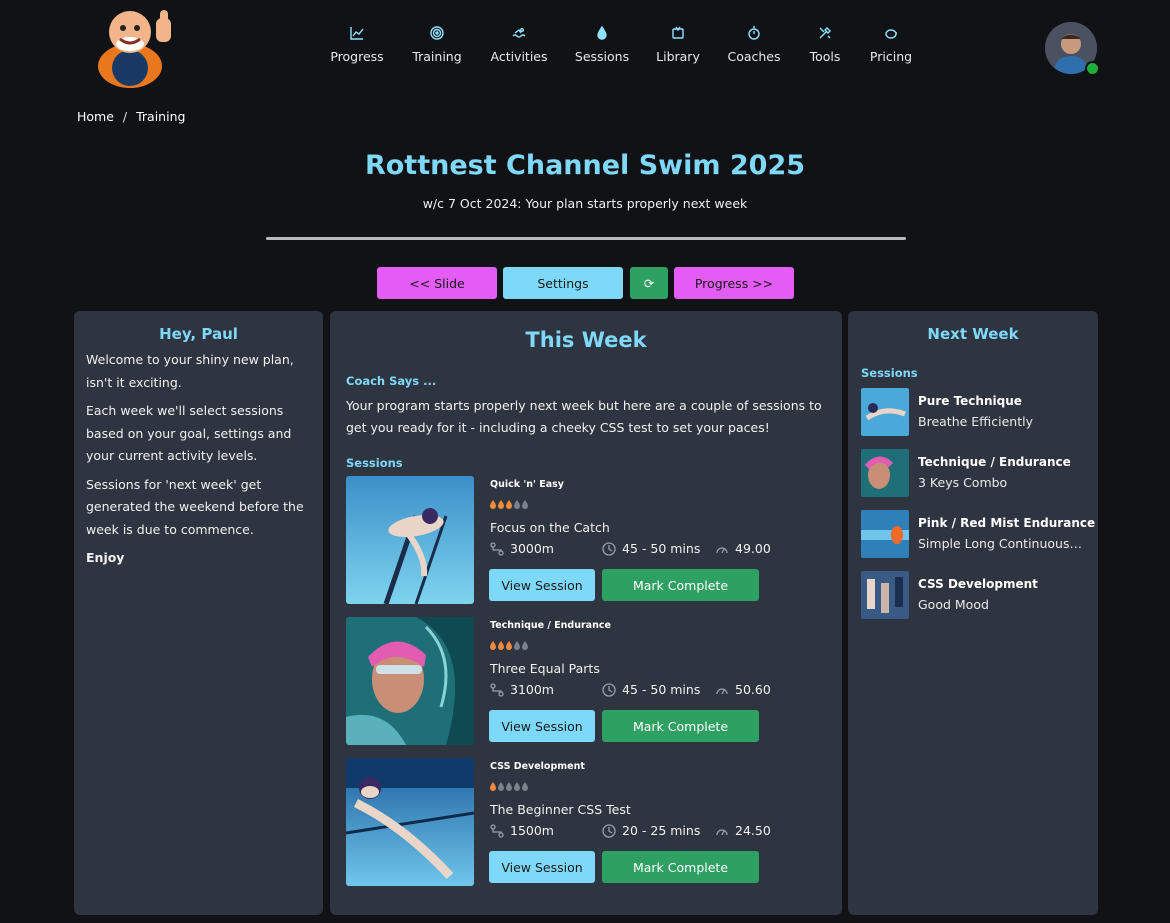 The height and width of the screenshot is (923, 1170). Describe the element at coordinates (357, 45) in the screenshot. I see `nav-progress: Progress` at that location.